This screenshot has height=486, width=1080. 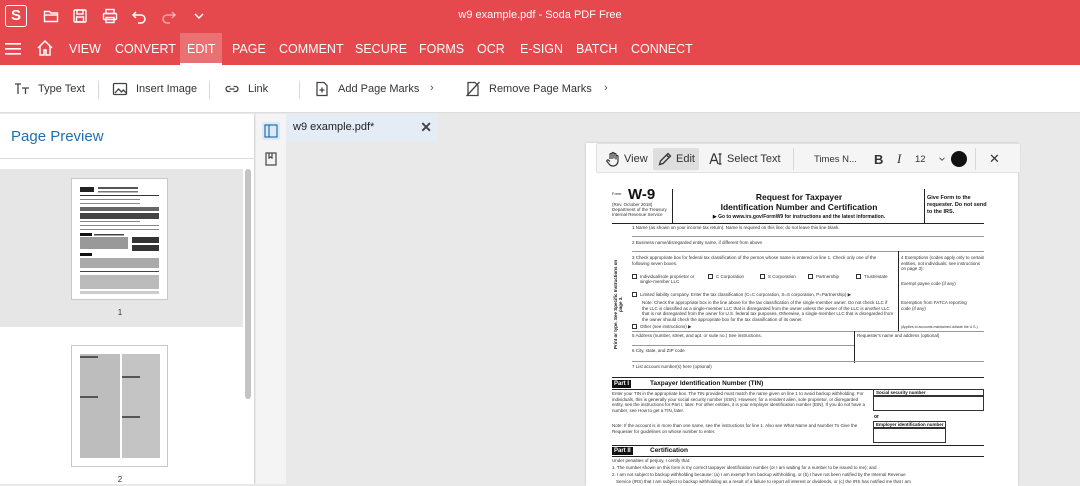 What do you see at coordinates (120, 479) in the screenshot?
I see `page-number-2: 2` at bounding box center [120, 479].